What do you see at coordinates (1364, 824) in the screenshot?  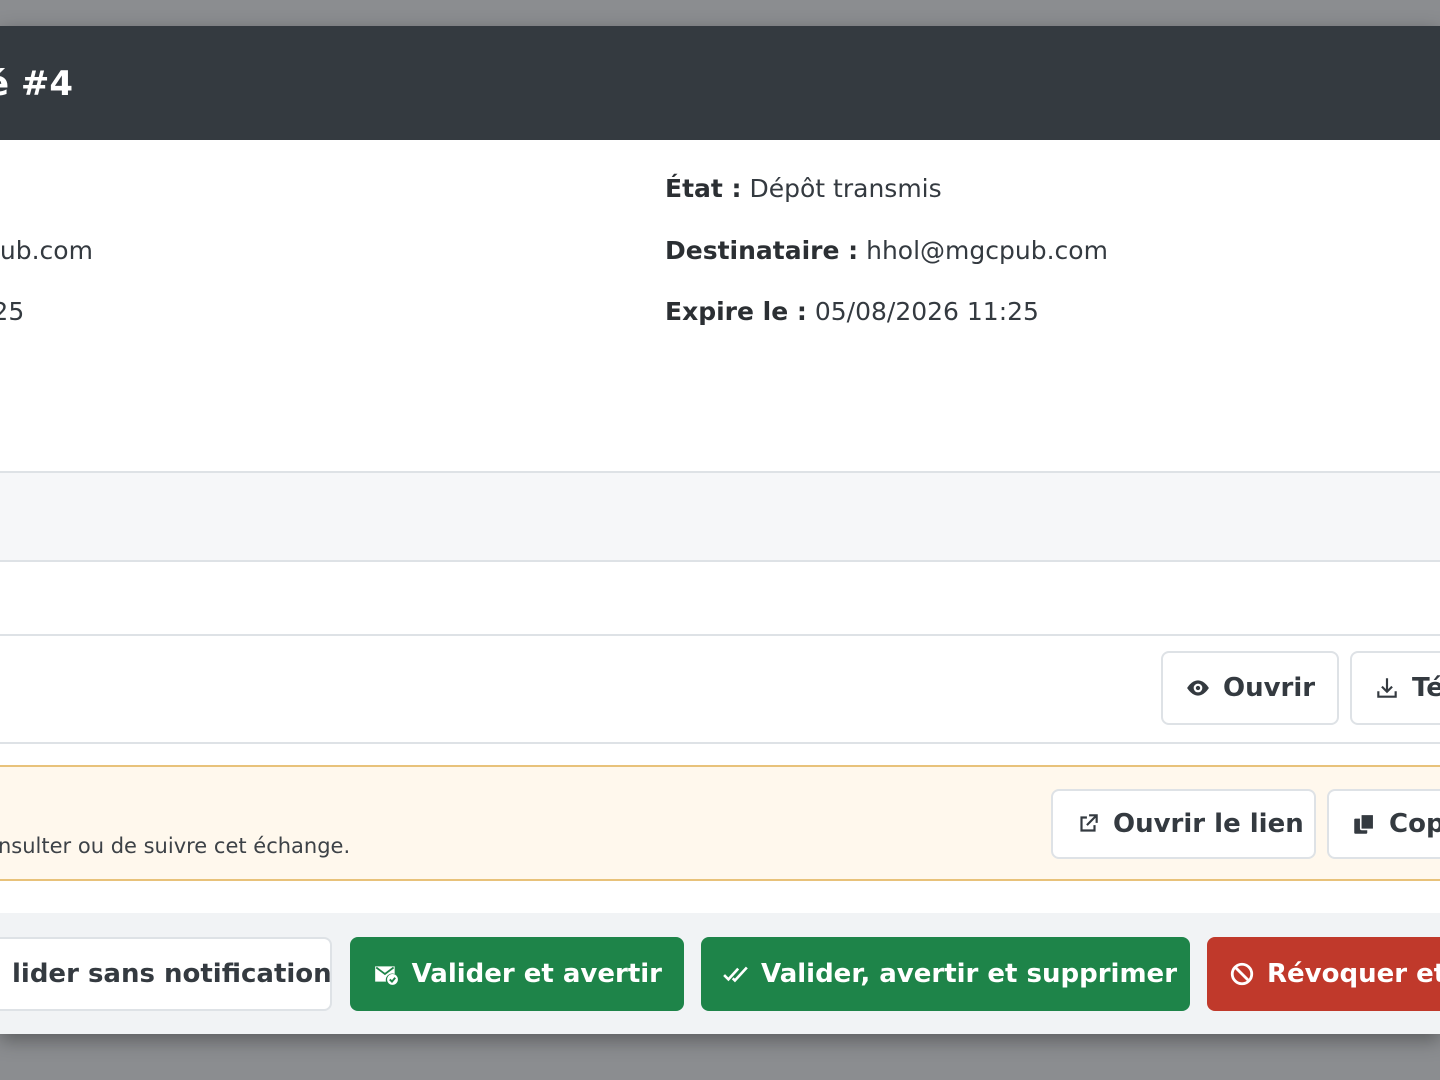 I see `copy-icon` at bounding box center [1364, 824].